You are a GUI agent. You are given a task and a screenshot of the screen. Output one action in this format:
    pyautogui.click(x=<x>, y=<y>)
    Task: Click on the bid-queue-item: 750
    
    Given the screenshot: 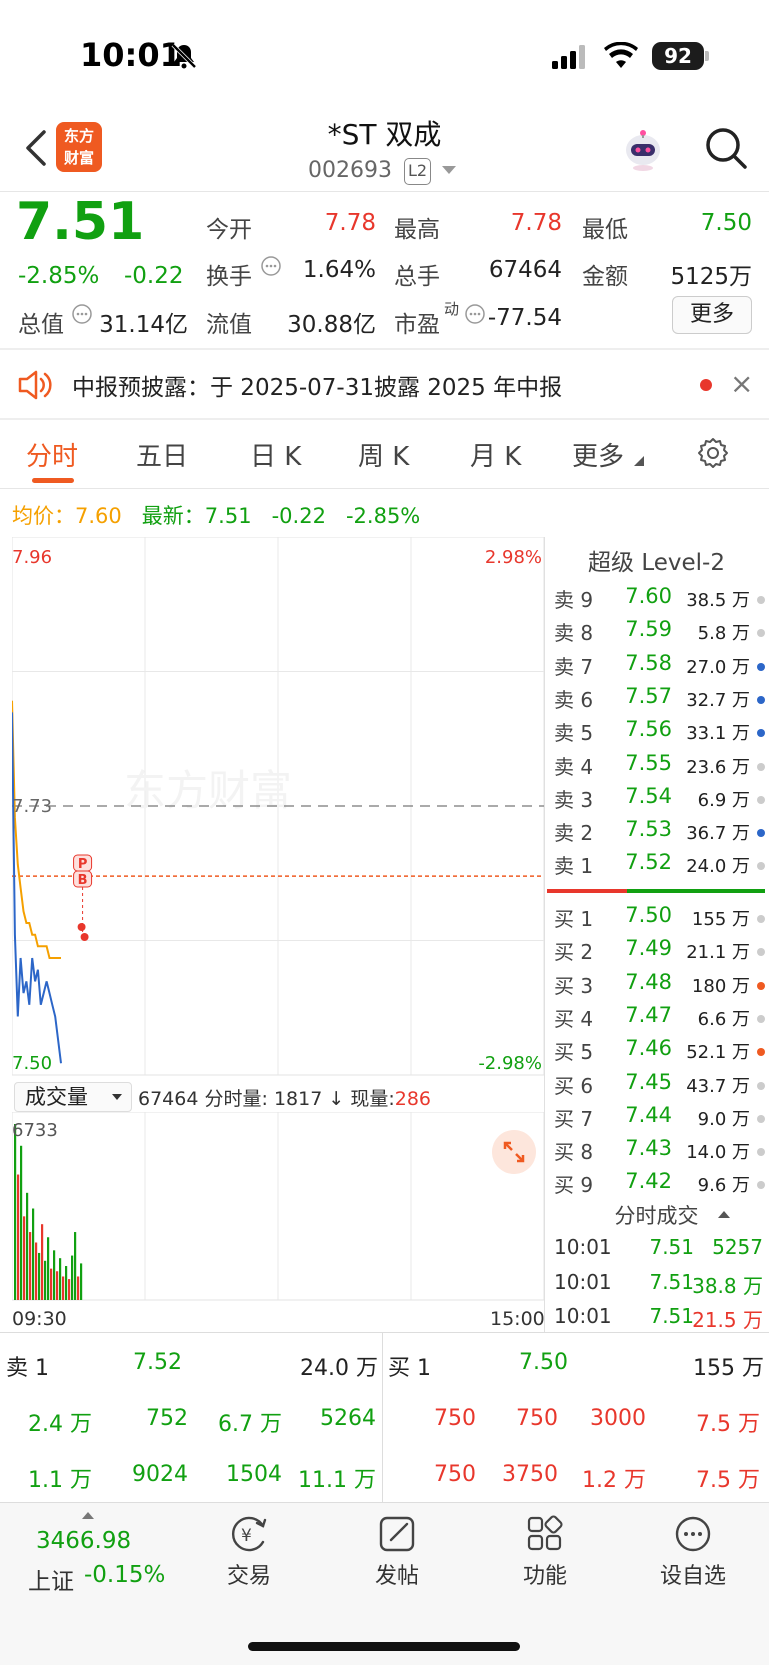 What is the action you would take?
    pyautogui.click(x=537, y=1418)
    